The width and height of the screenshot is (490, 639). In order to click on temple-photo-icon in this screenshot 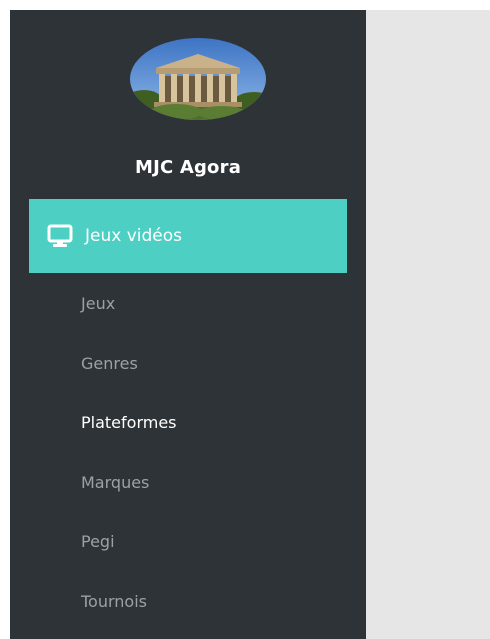, I will do `click(198, 79)`.